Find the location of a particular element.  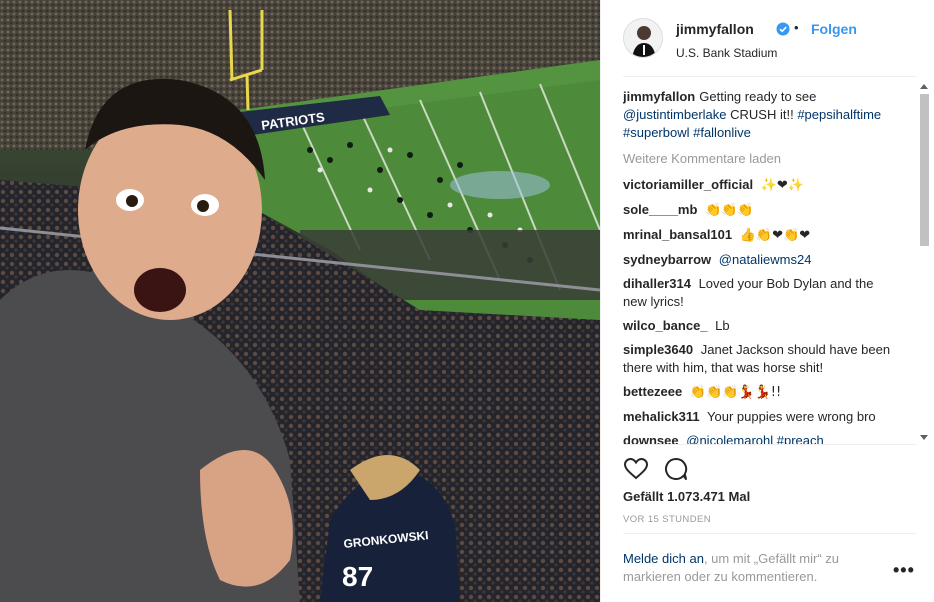

caption-mention: @justintimberlake is located at coordinates (675, 114).